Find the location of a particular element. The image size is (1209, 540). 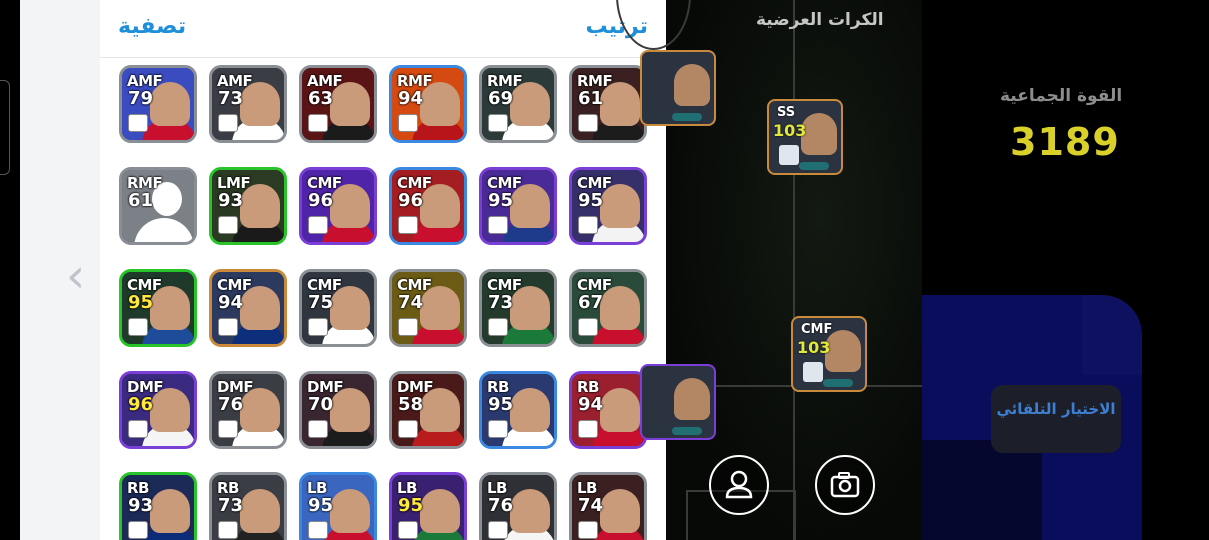

rating-label: 69 is located at coordinates (501, 98).